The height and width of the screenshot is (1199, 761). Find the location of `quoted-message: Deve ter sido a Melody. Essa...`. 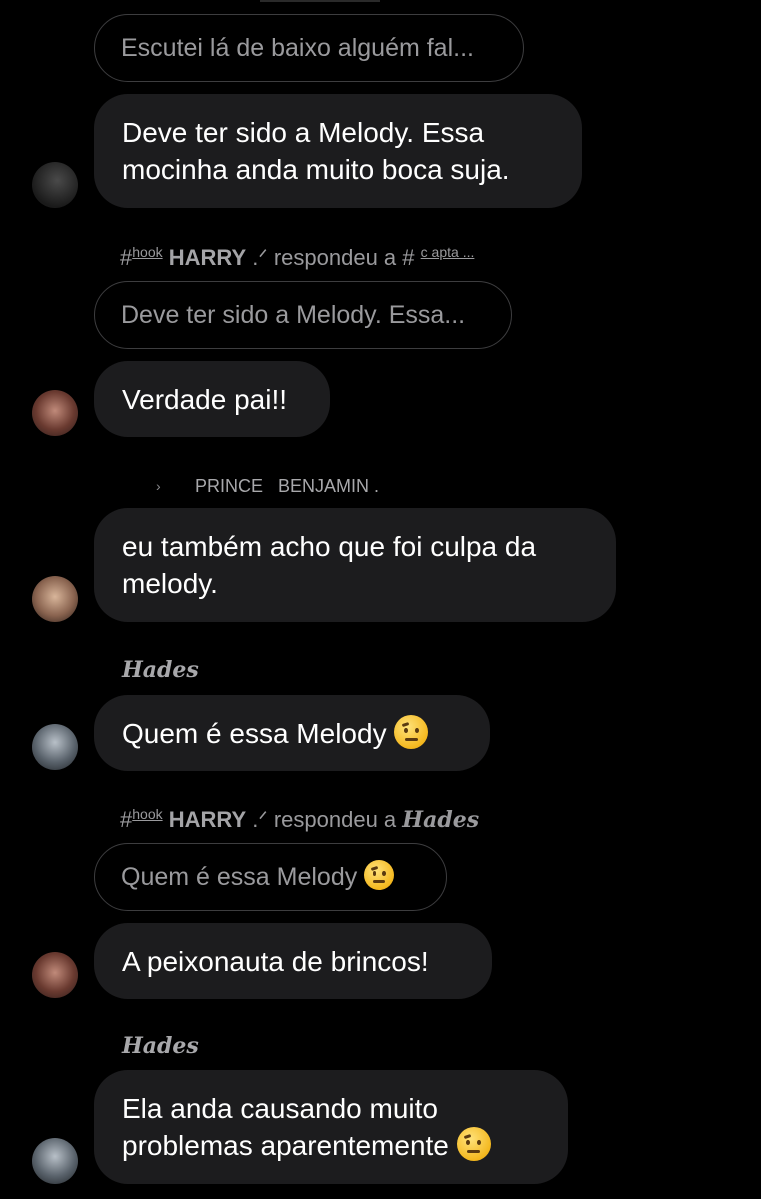

quoted-message: Deve ter sido a Melody. Essa... is located at coordinates (303, 315).